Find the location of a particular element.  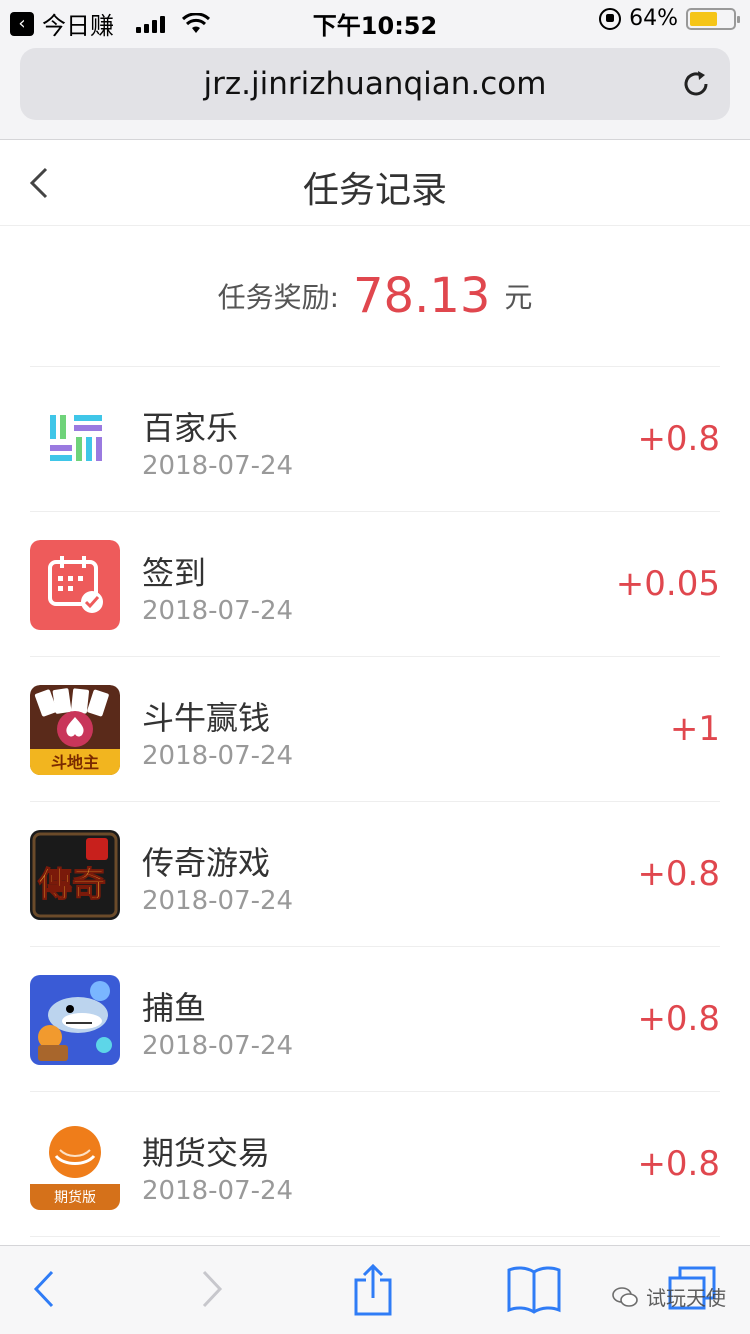

baijiale-app-icon is located at coordinates (75, 440).